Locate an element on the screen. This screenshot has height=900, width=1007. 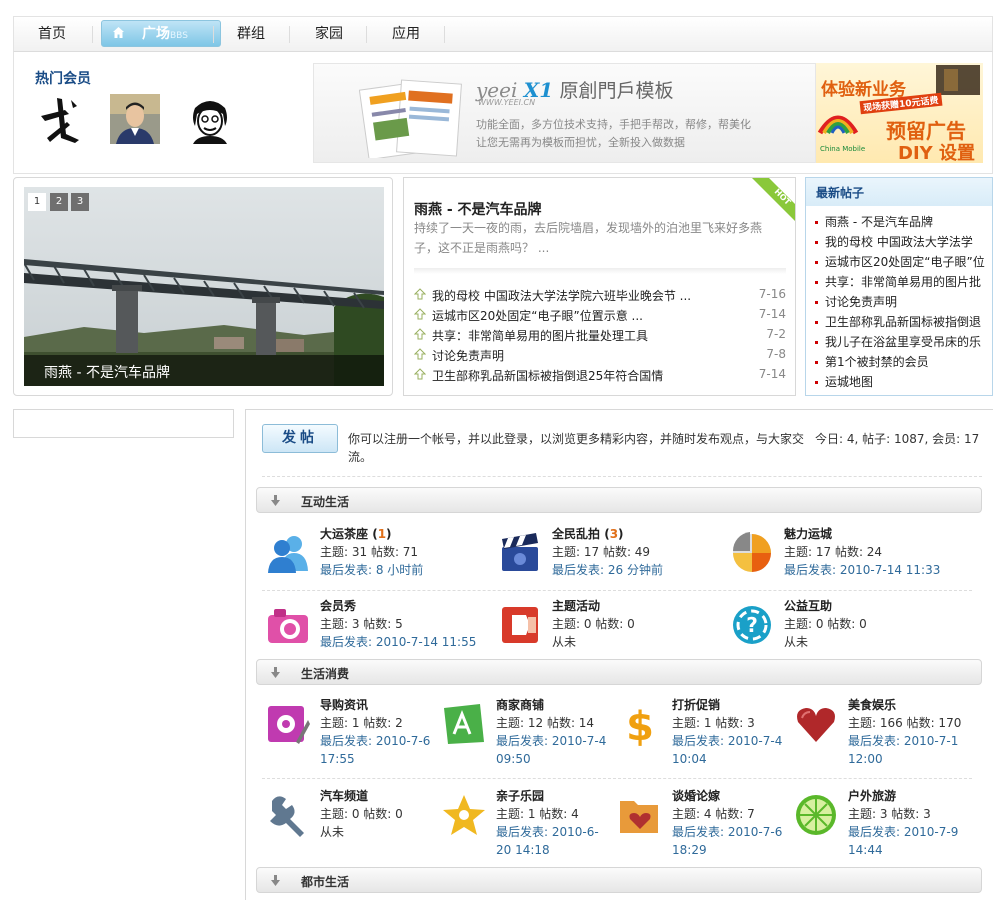
shop-icon is located at coordinates (464, 724).